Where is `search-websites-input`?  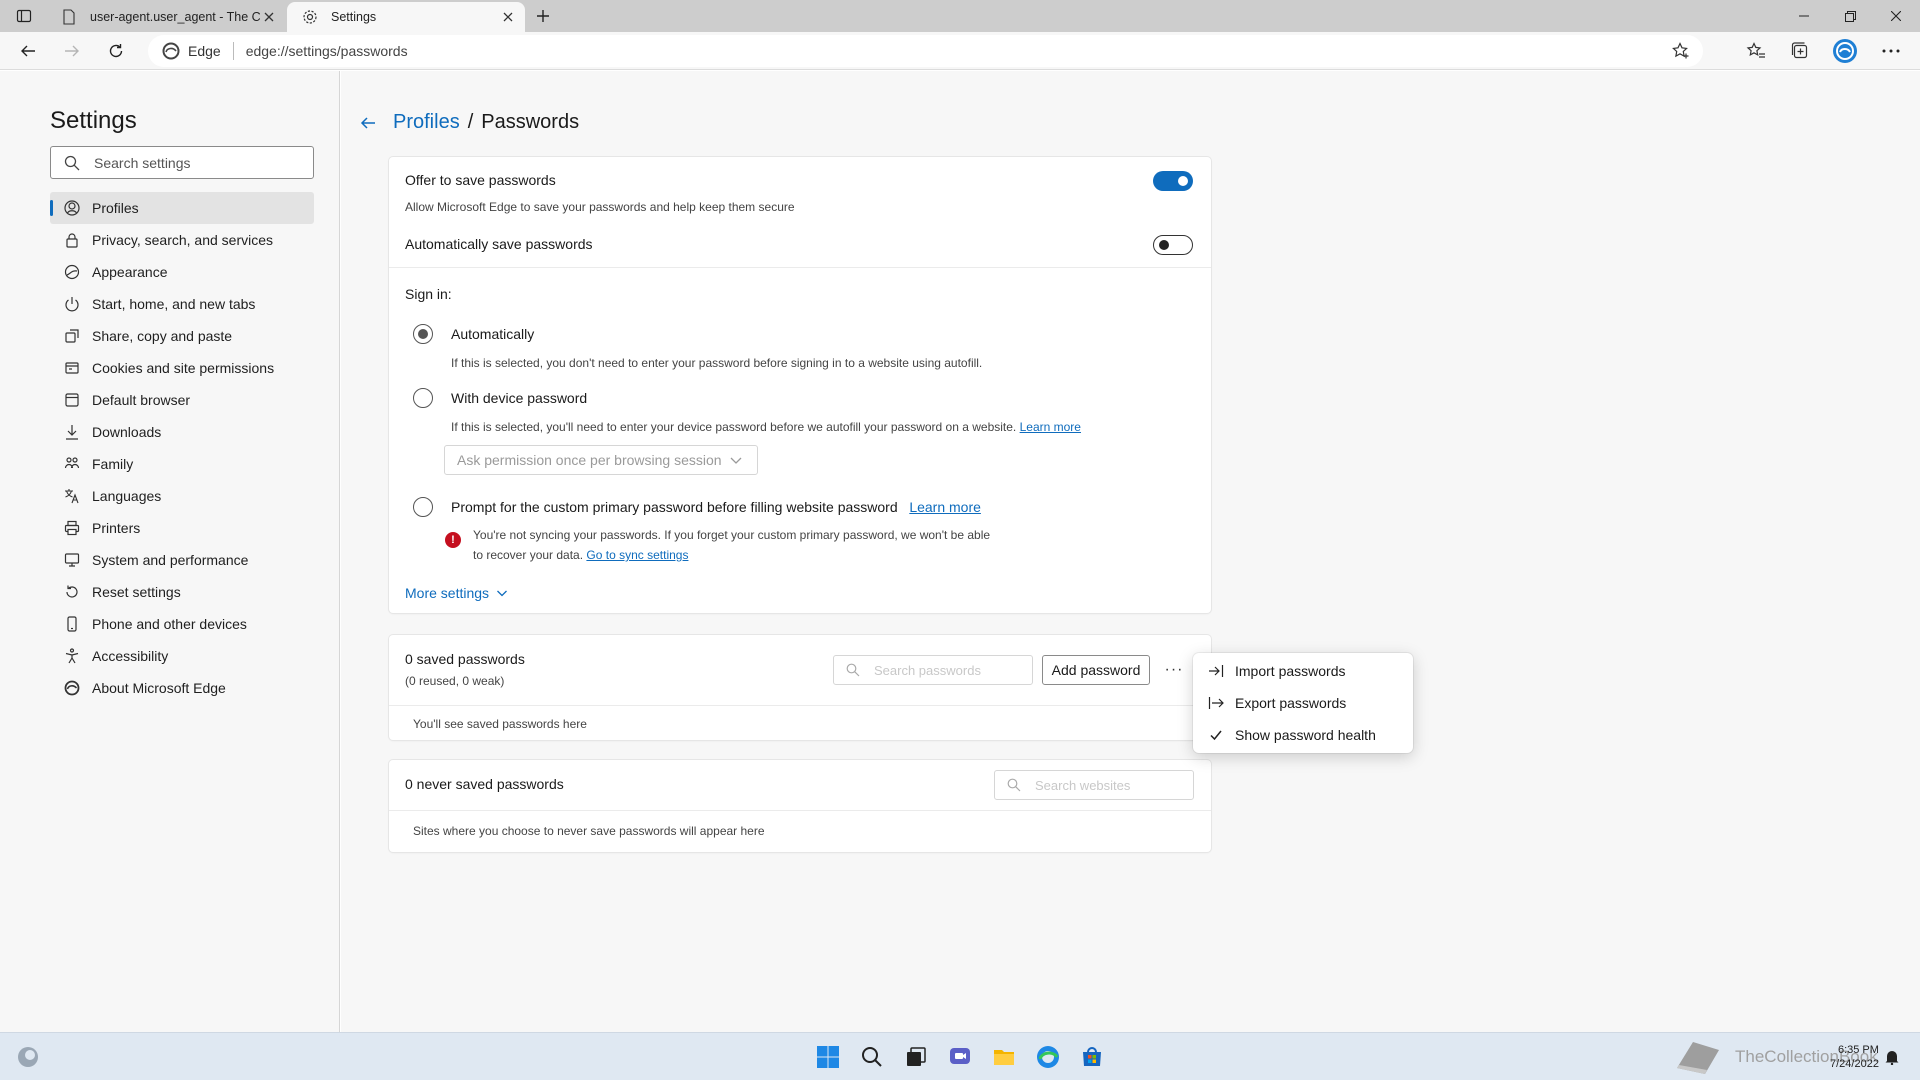
search-websites-input is located at coordinates (1095, 785).